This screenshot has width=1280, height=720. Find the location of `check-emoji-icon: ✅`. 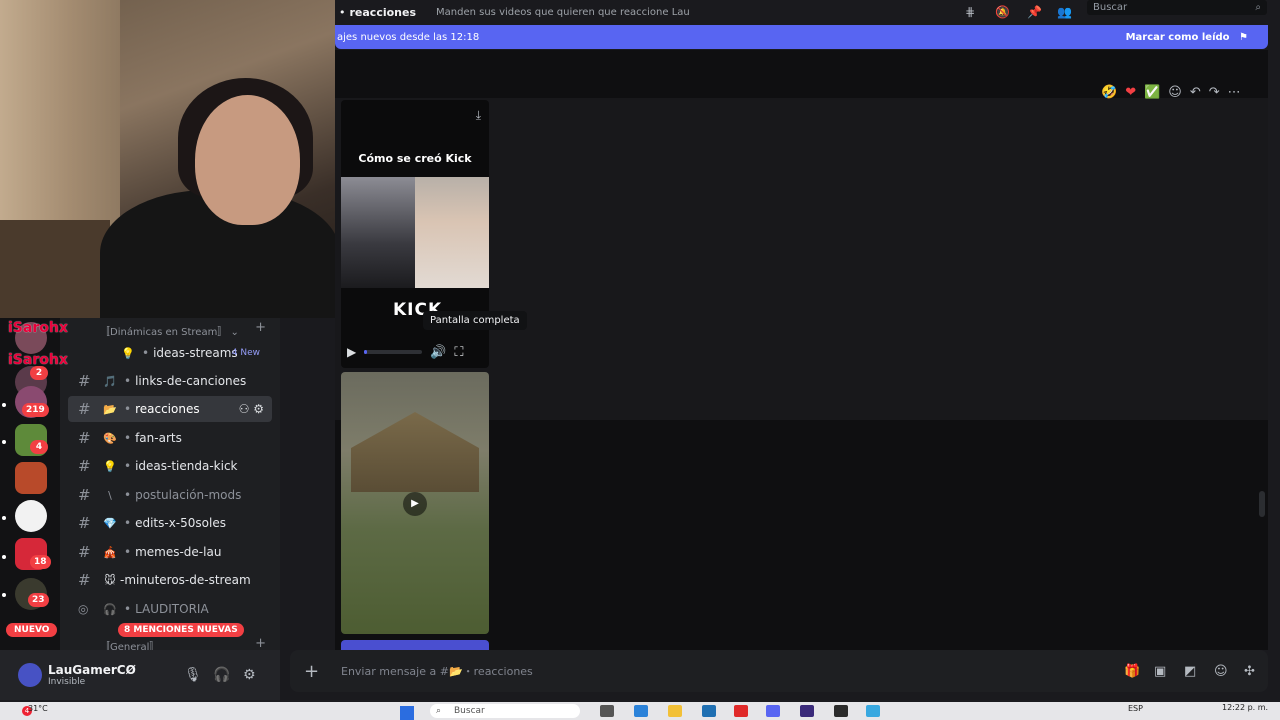

check-emoji-icon: ✅ is located at coordinates (1152, 92).